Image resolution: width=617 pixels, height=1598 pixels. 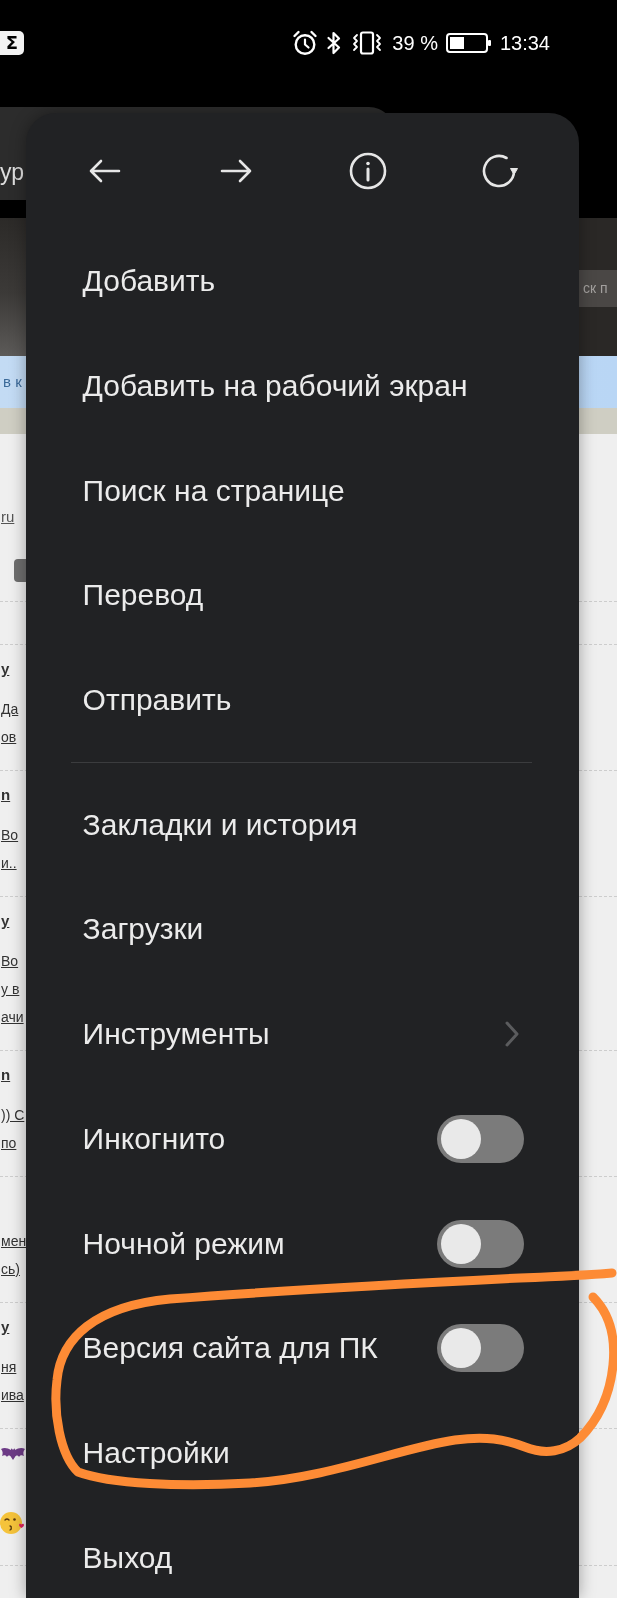 What do you see at coordinates (156, 1452) in the screenshot?
I see `menu-item: Настройки` at bounding box center [156, 1452].